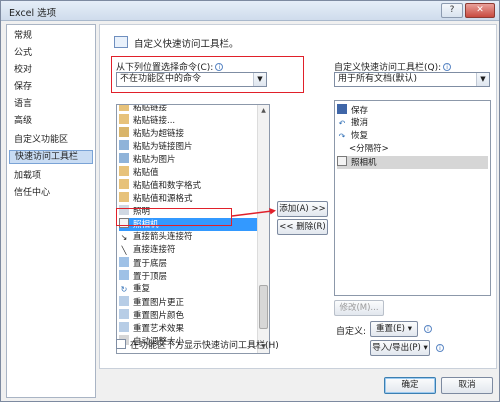 This screenshot has width=500, height=402. What do you see at coordinates (163, 147) in the screenshot?
I see `list-item-label: 粘贴为链接图片` at bounding box center [163, 147].